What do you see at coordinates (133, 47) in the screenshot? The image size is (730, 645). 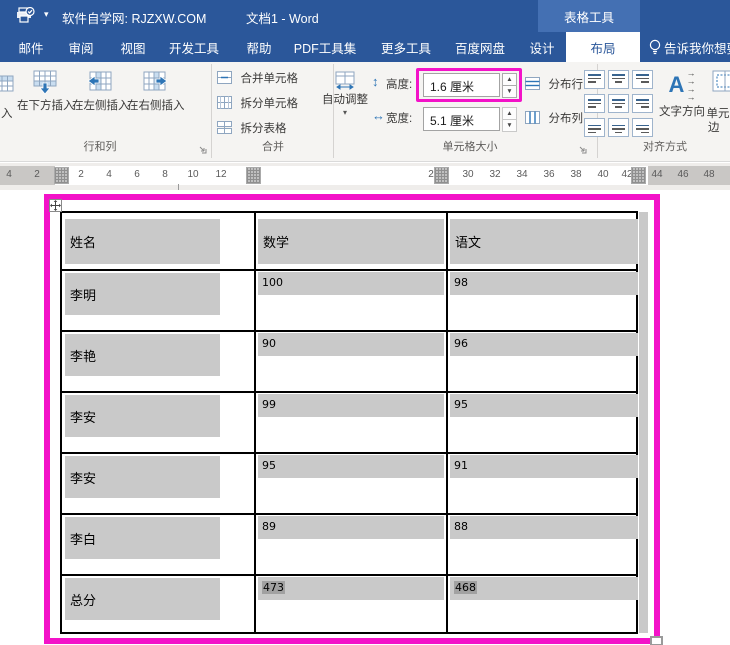 I see `tab-view: 视图` at bounding box center [133, 47].